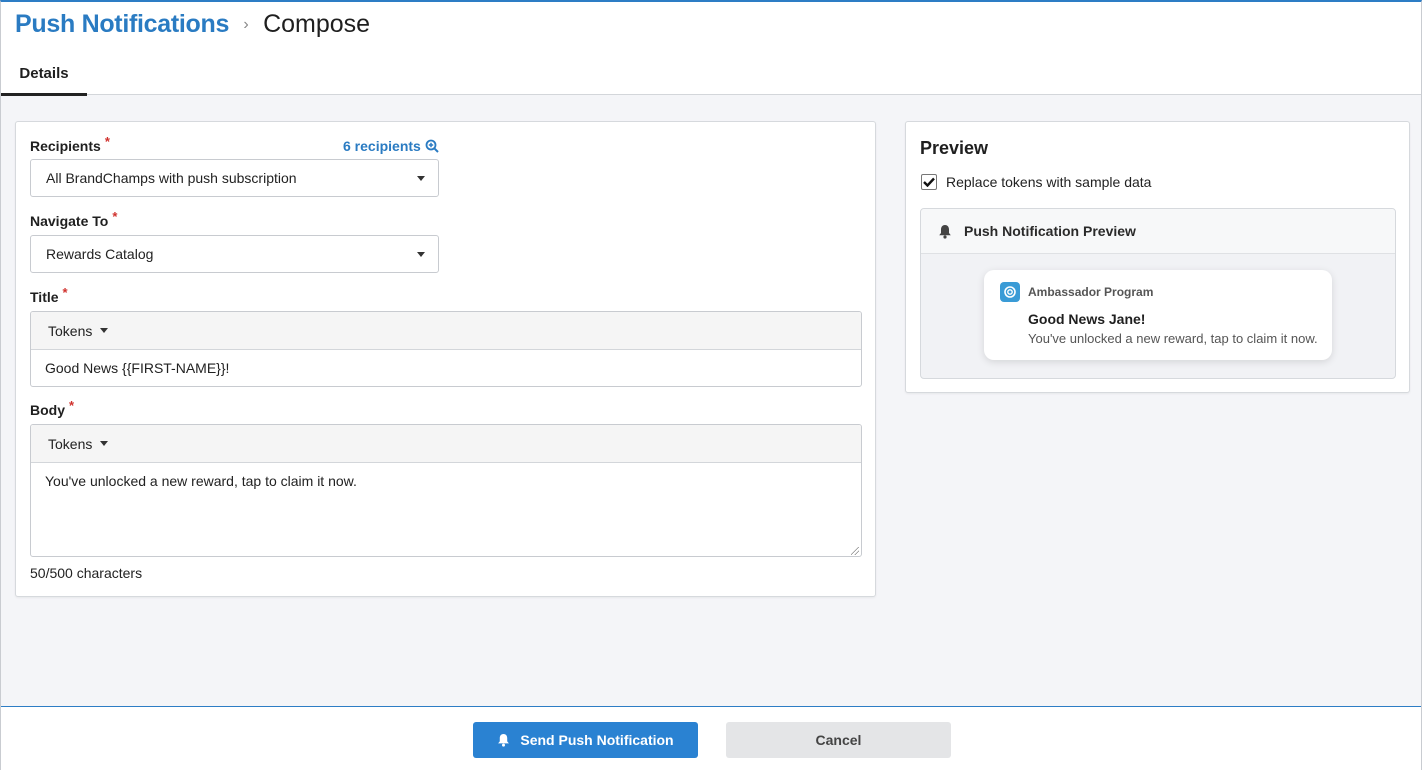 The image size is (1422, 770). I want to click on preview-heading: Preview, so click(954, 148).